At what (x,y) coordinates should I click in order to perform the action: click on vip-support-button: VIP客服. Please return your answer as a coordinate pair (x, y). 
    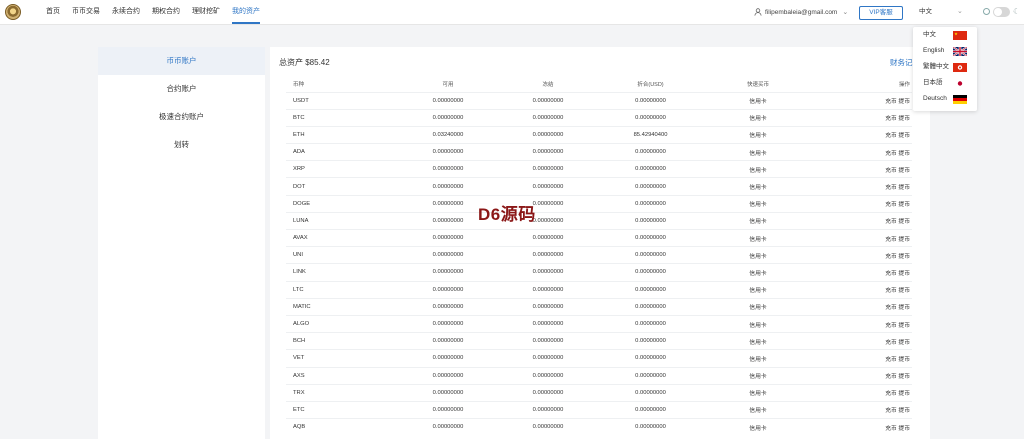
    Looking at the image, I should click on (881, 13).